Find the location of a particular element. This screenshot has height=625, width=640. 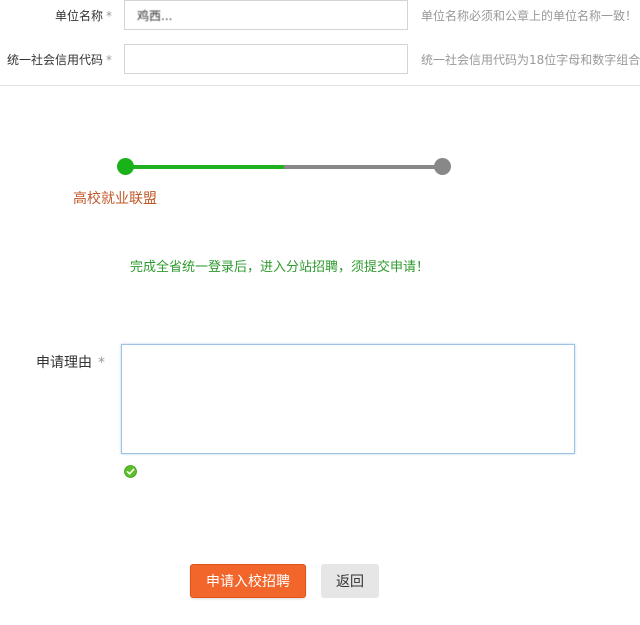

reason-textarea is located at coordinates (348, 399).